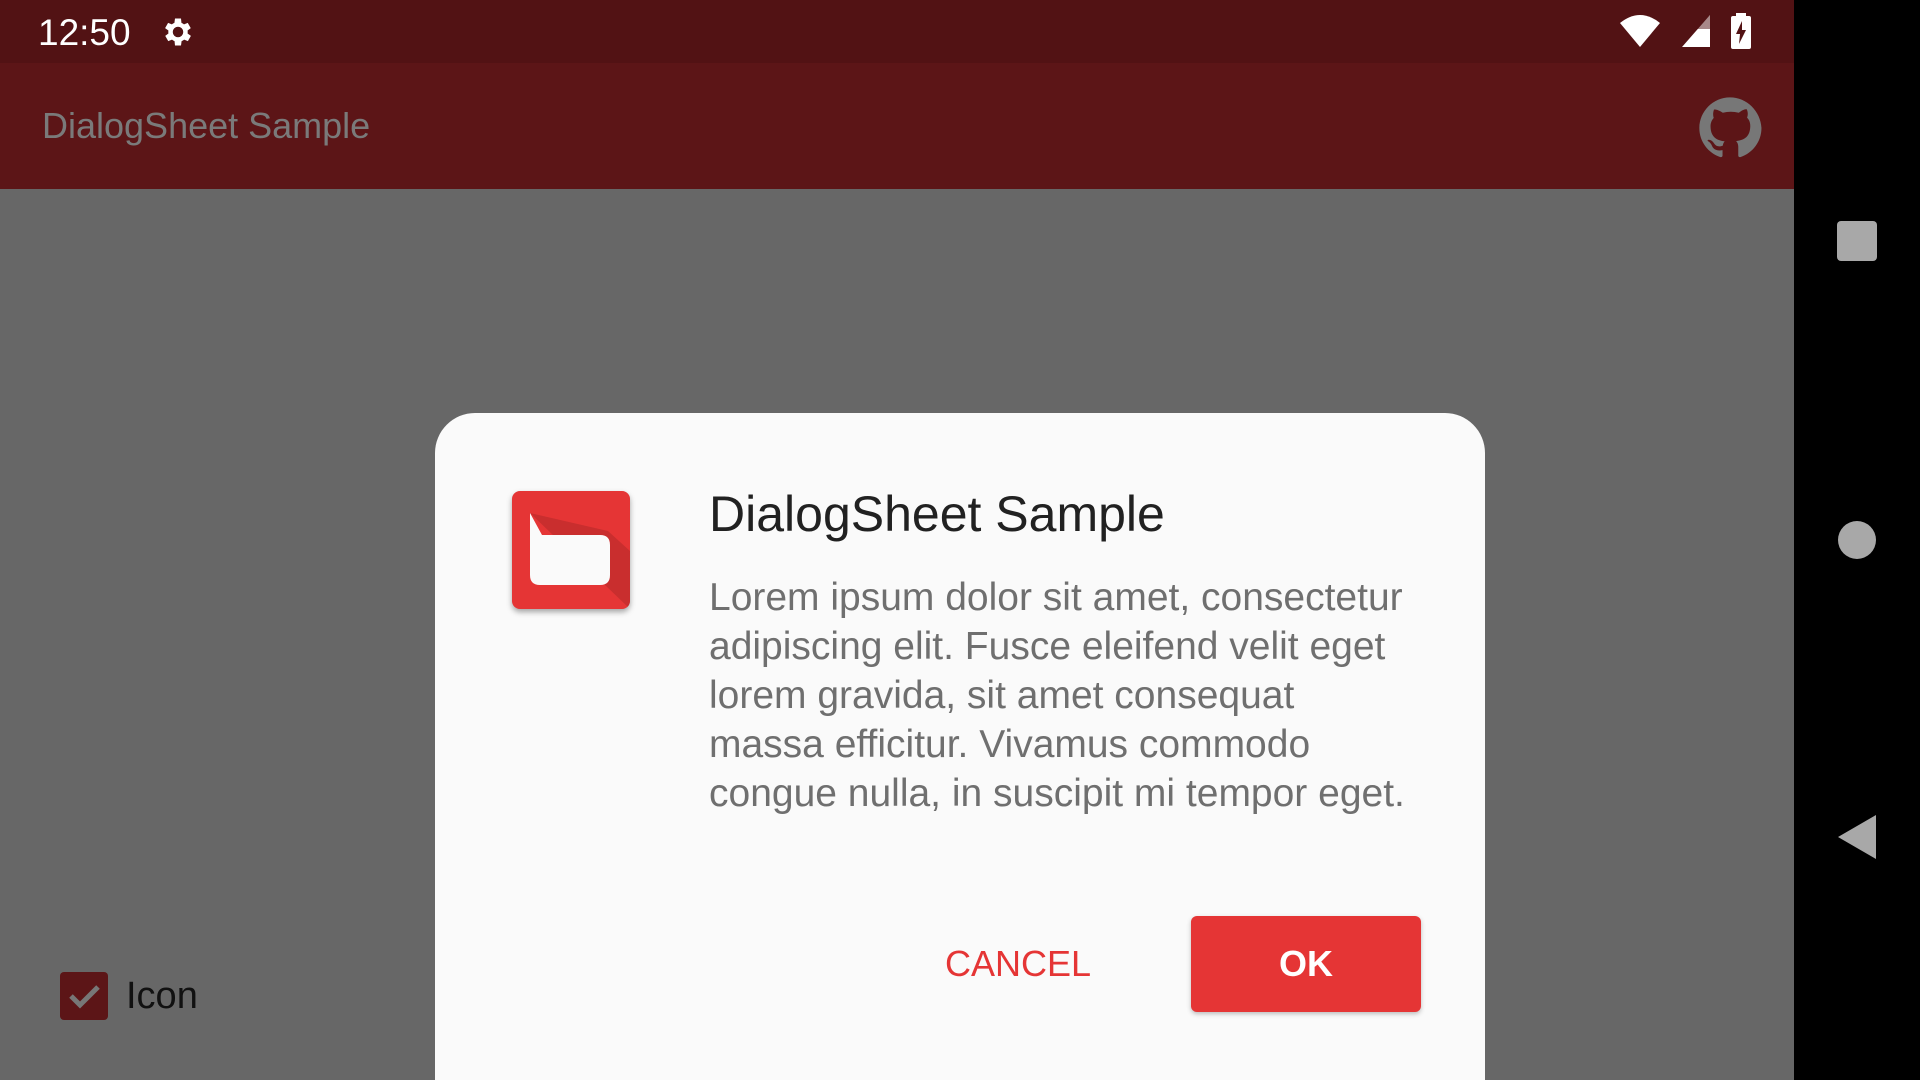  Describe the element at coordinates (178, 32) in the screenshot. I see `gear-icon` at that location.